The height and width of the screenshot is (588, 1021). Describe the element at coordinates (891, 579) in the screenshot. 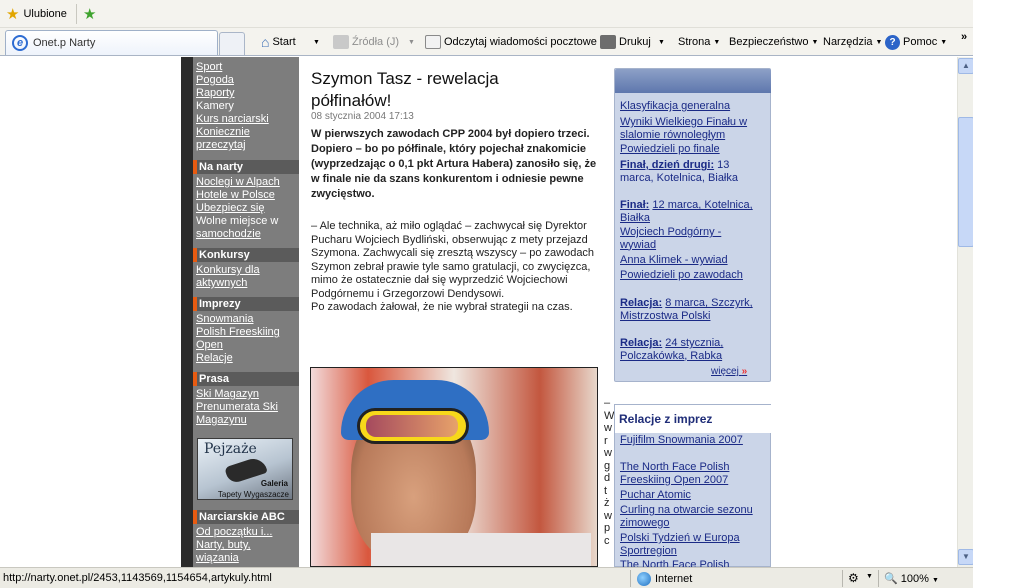

I see `magnifier-icon: 🔍` at that location.